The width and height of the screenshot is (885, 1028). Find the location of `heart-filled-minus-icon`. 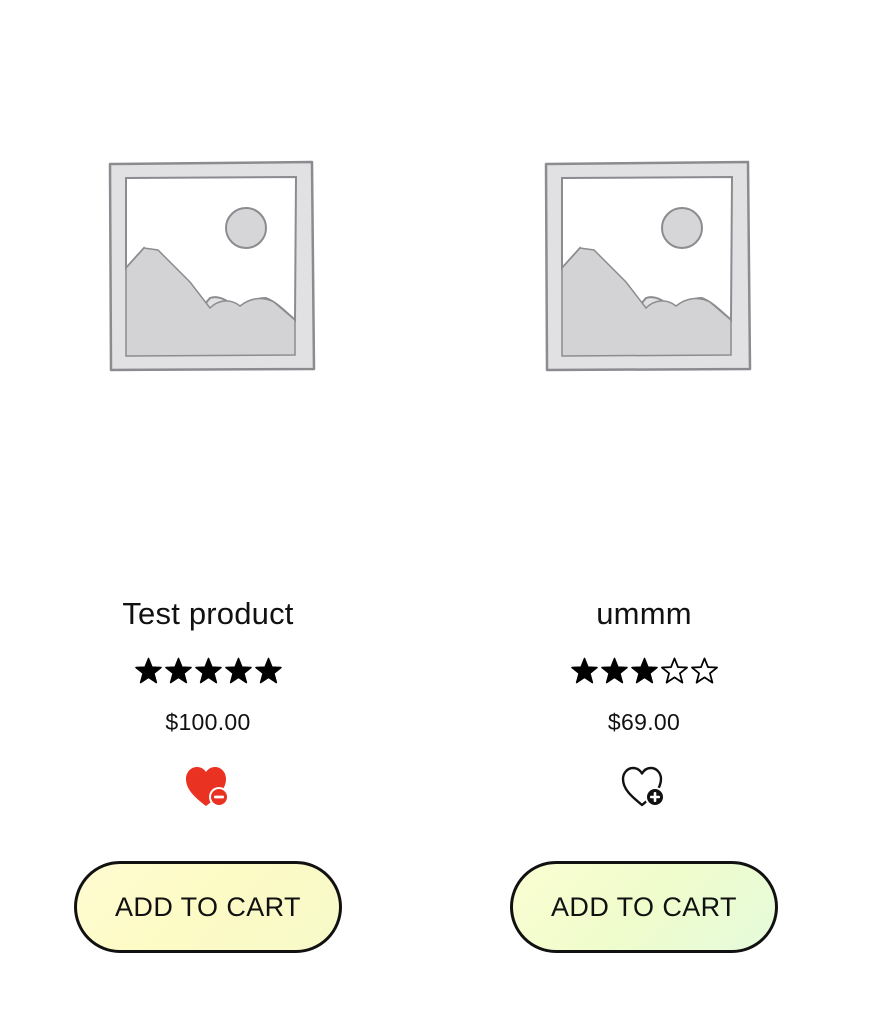

heart-filled-minus-icon is located at coordinates (207, 787).